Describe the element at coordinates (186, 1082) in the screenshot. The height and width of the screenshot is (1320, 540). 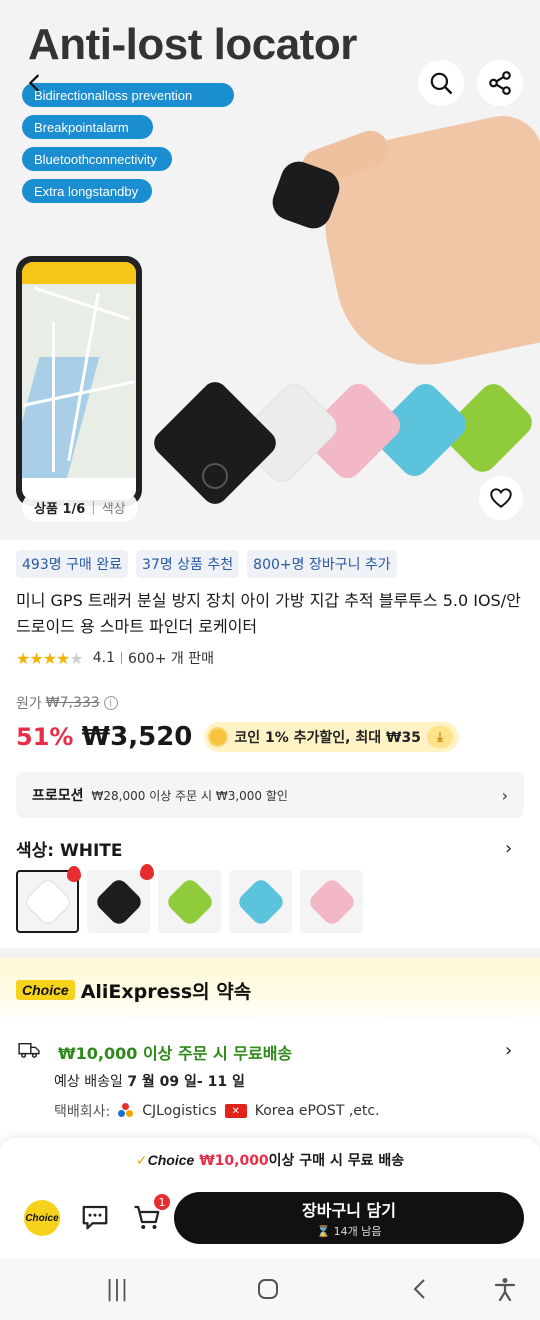
I see `delivery-date: 7 월 09 일- 11 일` at that location.